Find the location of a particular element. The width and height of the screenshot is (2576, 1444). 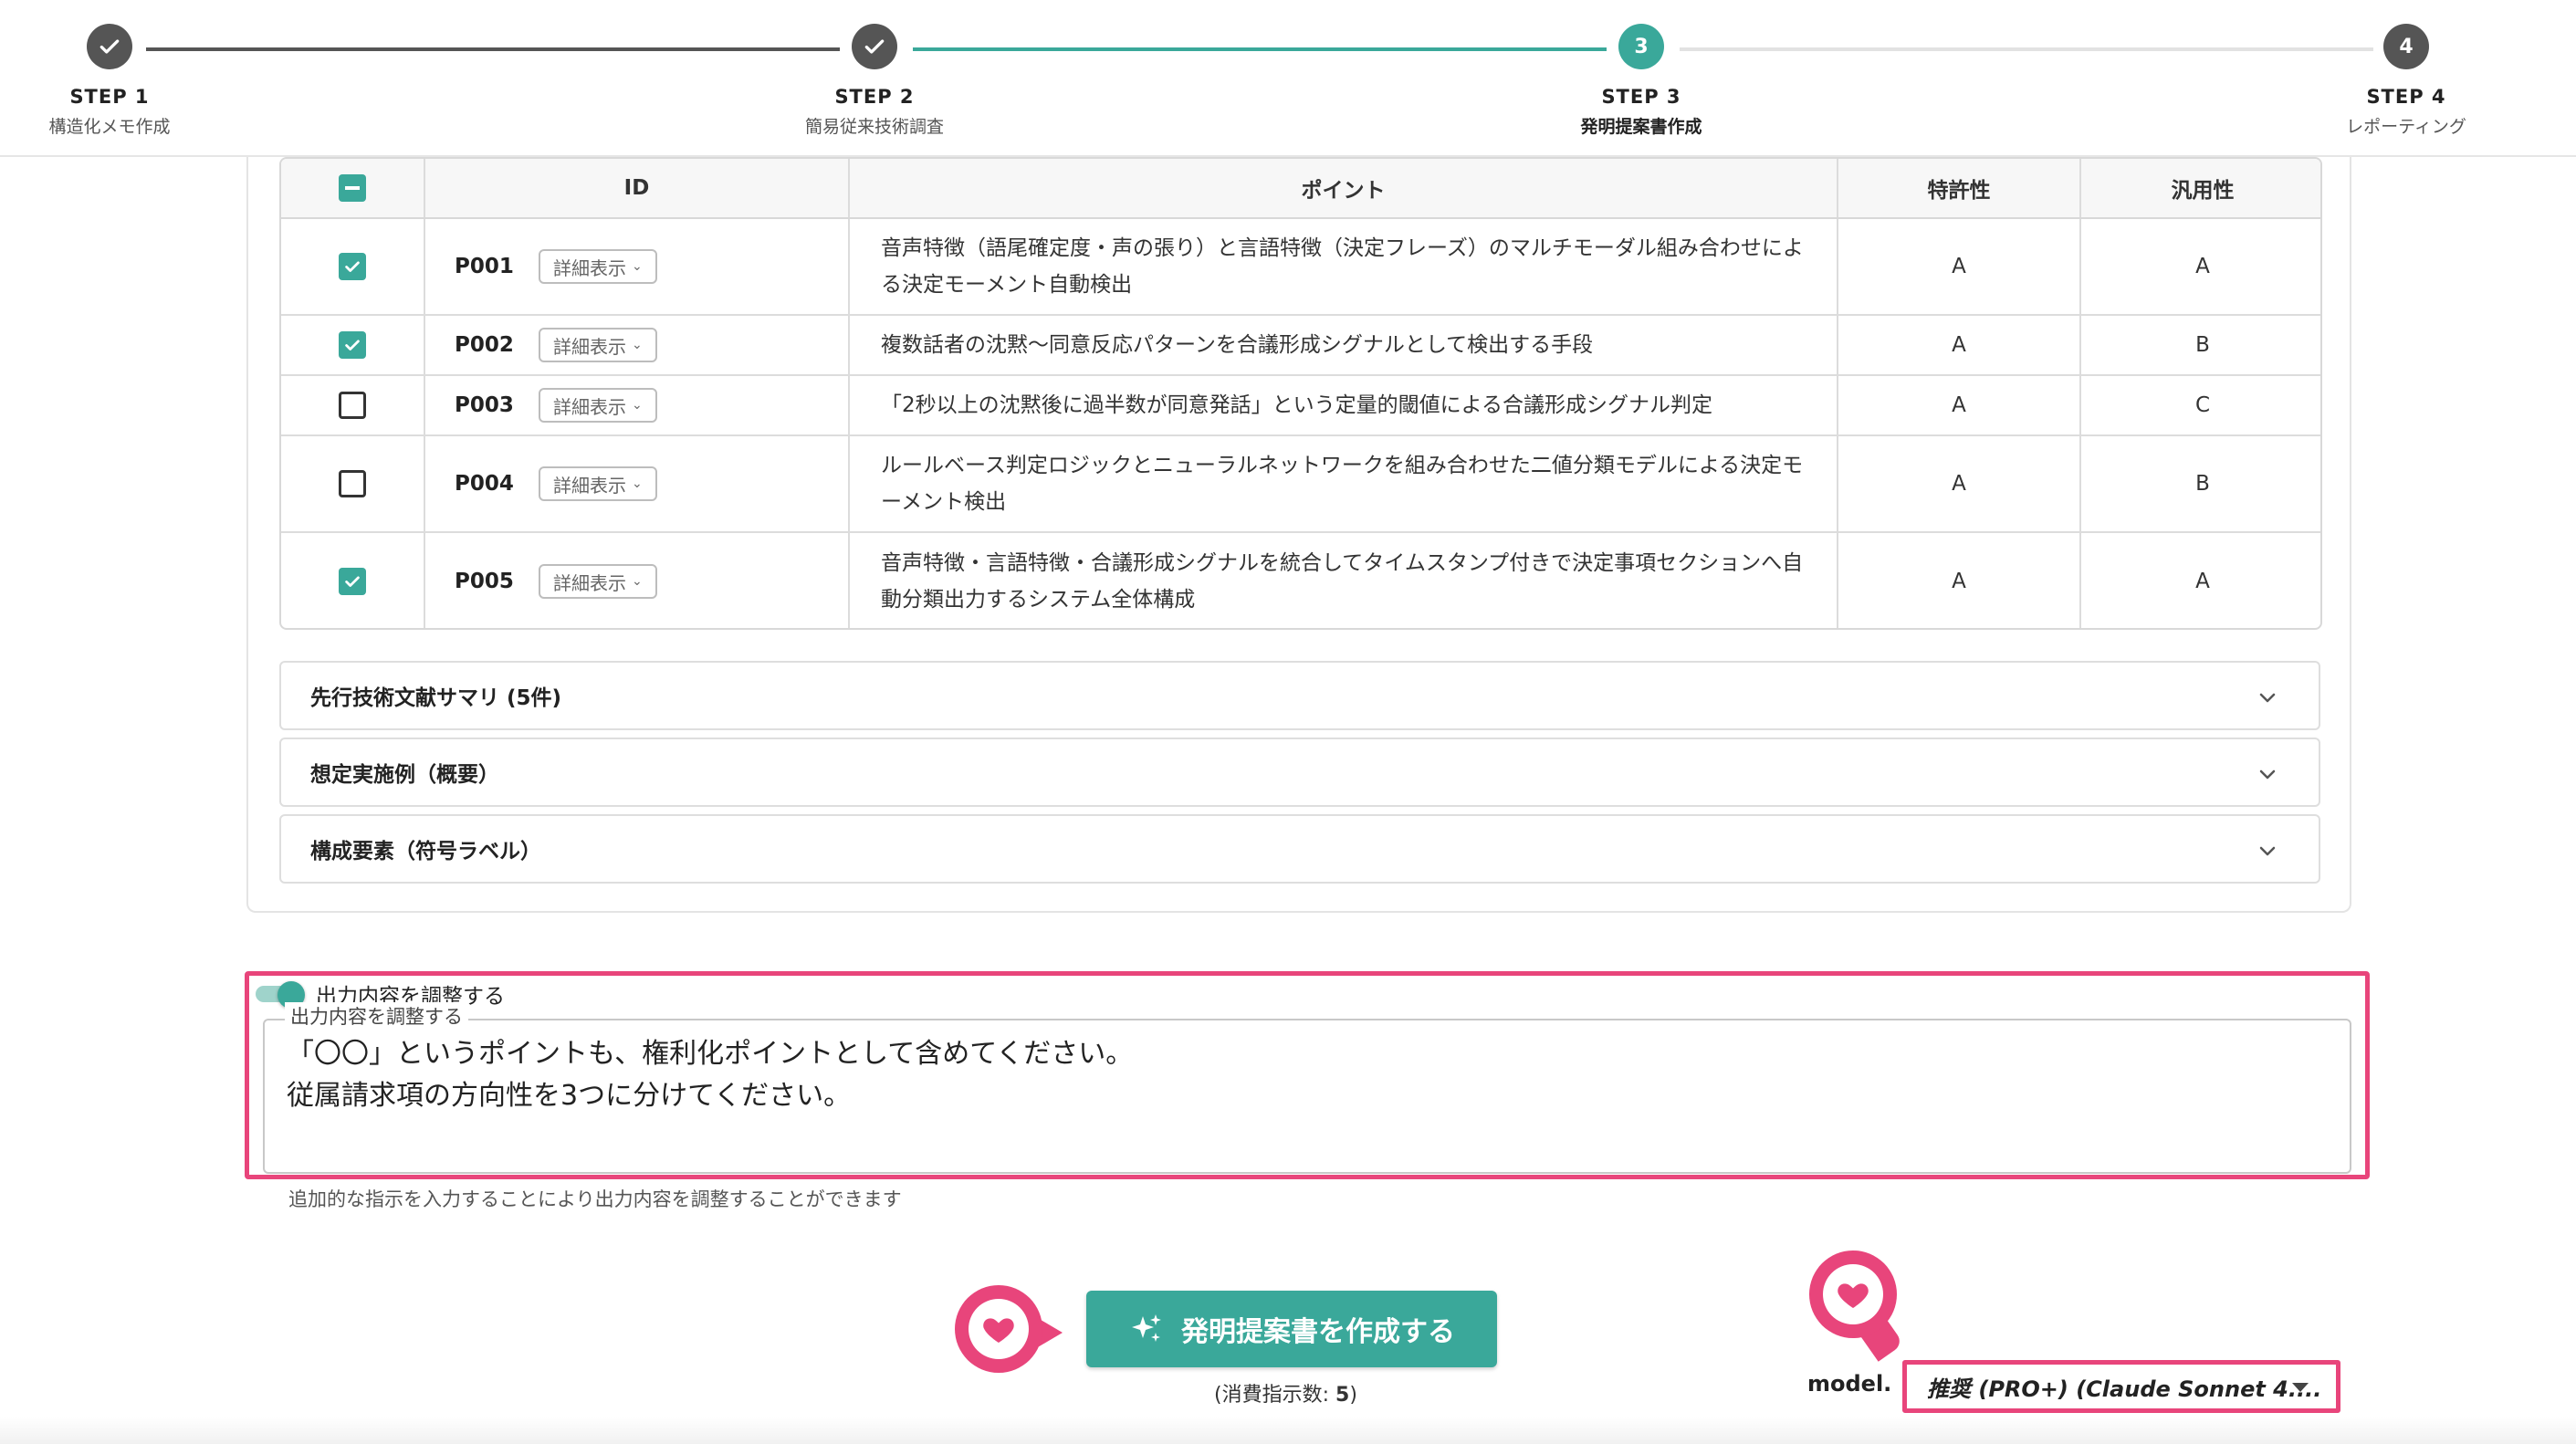

accordion-label: 構成要素（符号ラベル） is located at coordinates (425, 852).